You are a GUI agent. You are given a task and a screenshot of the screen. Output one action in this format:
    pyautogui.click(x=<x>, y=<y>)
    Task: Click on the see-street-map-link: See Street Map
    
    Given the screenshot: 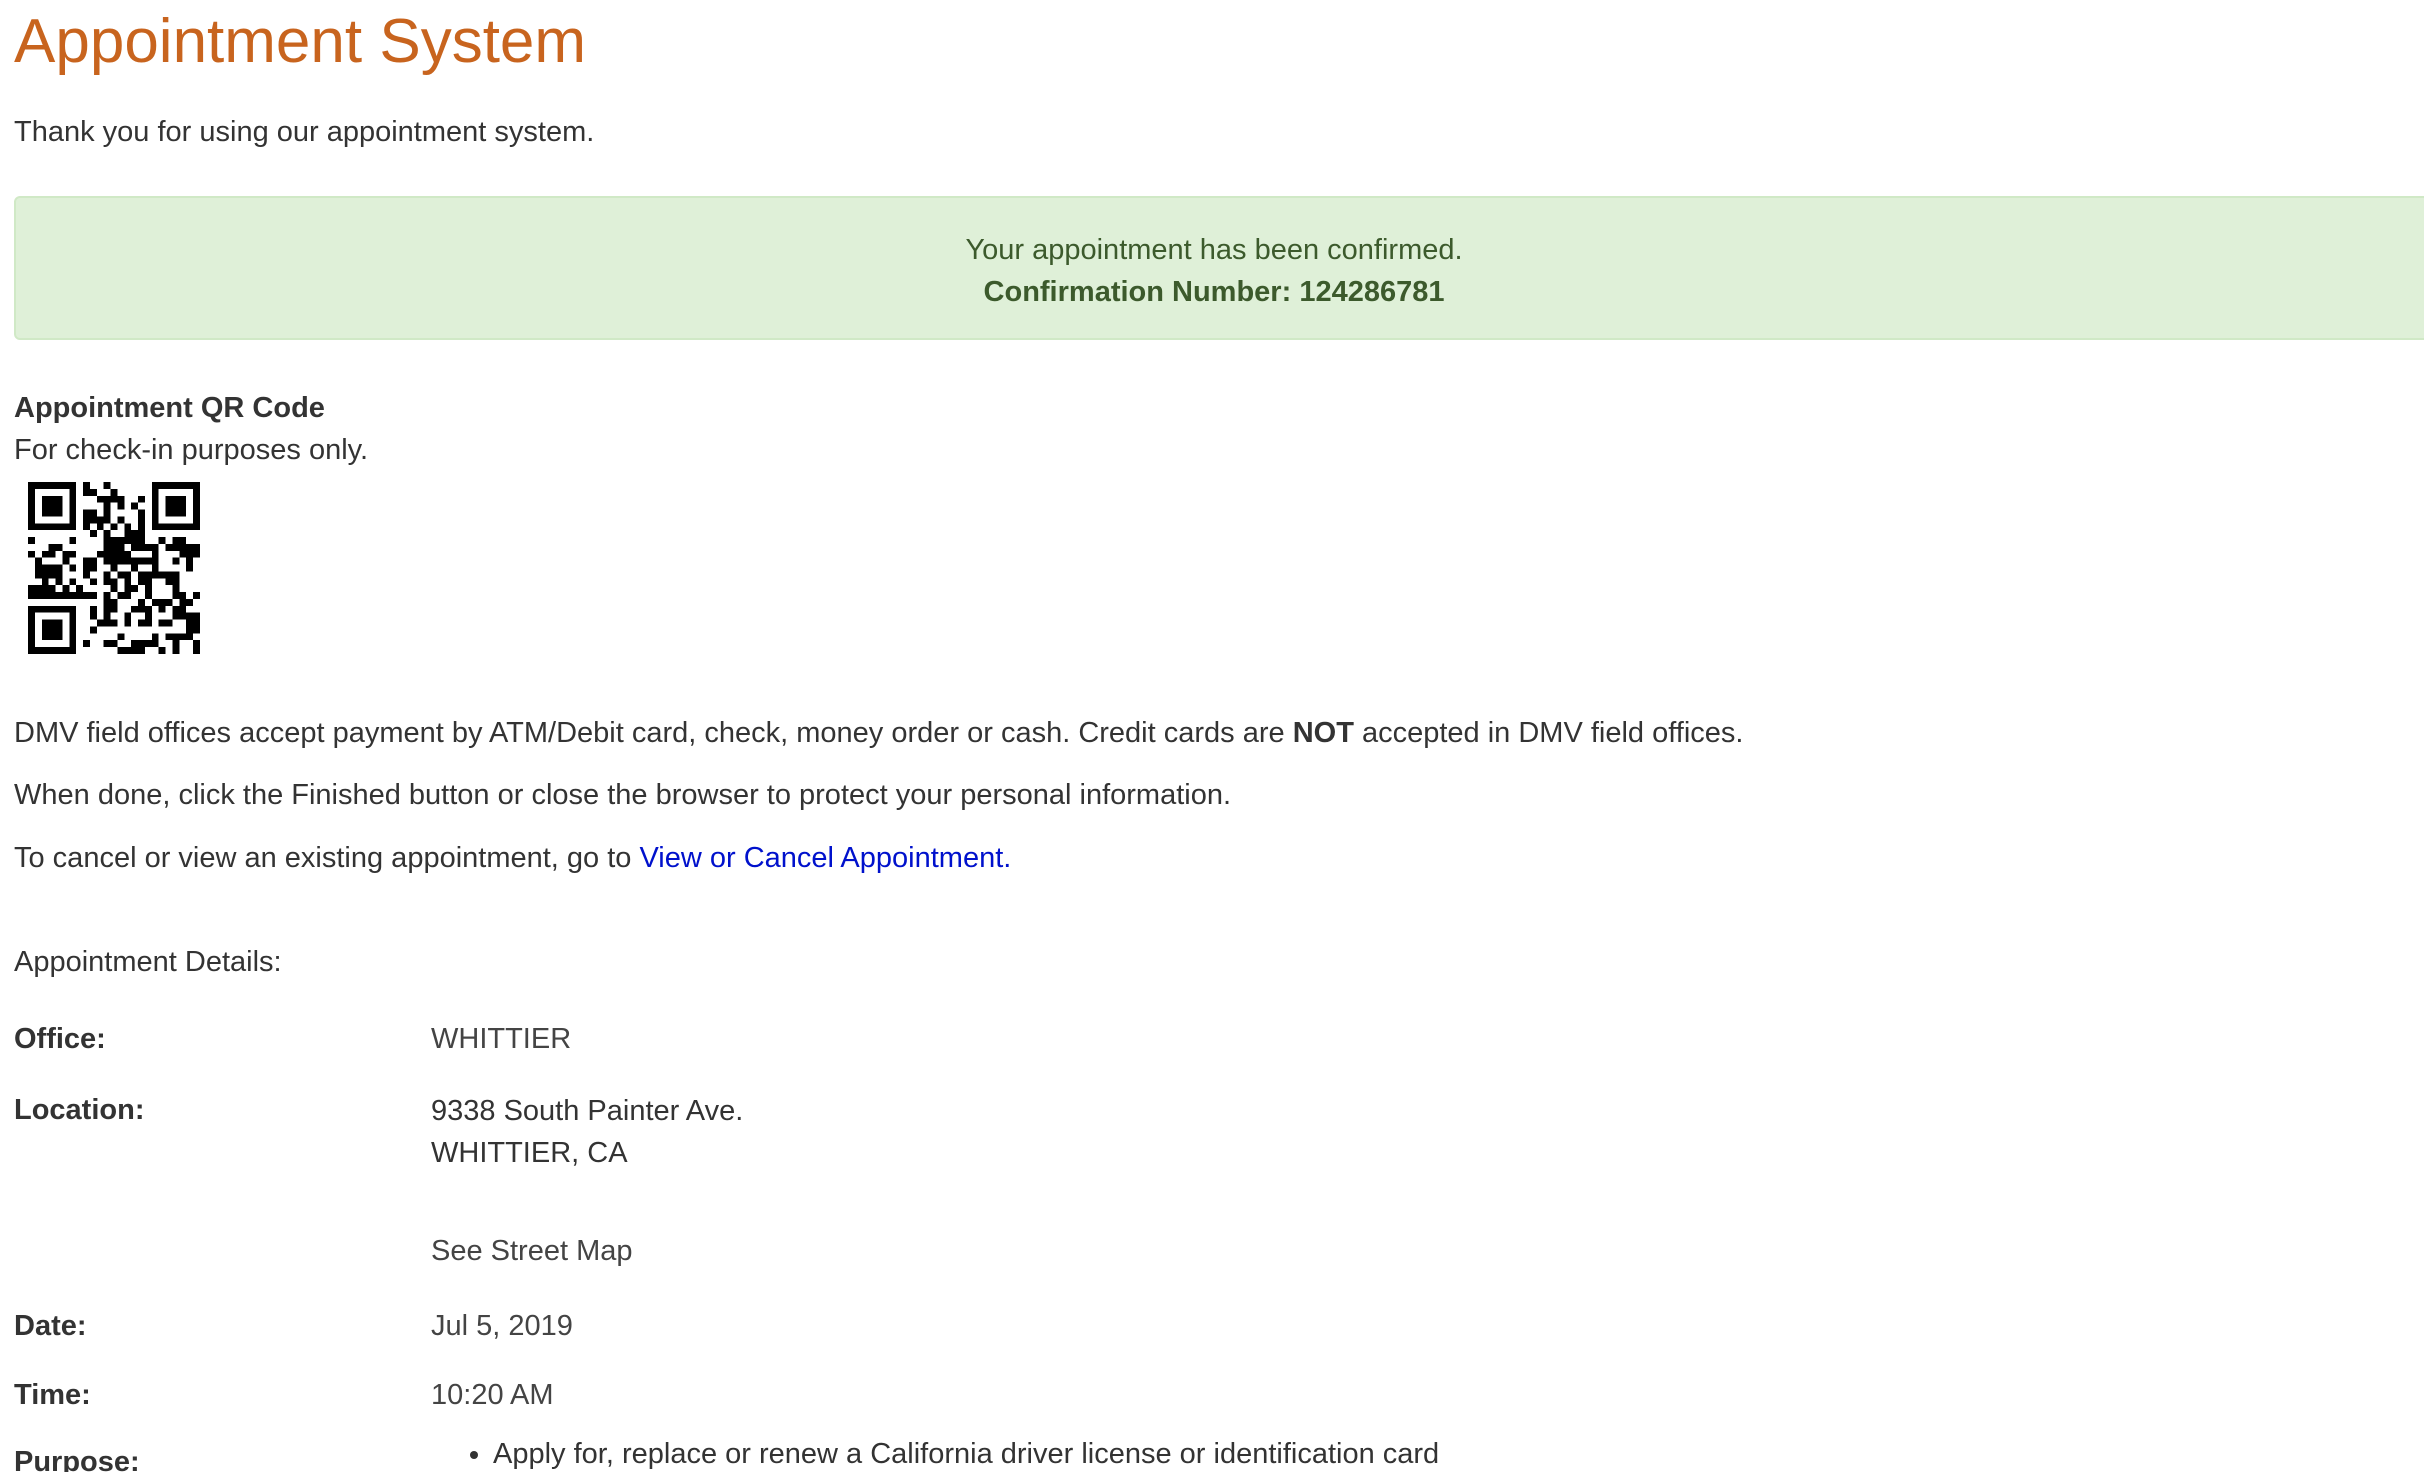 What is the action you would take?
    pyautogui.click(x=532, y=1251)
    